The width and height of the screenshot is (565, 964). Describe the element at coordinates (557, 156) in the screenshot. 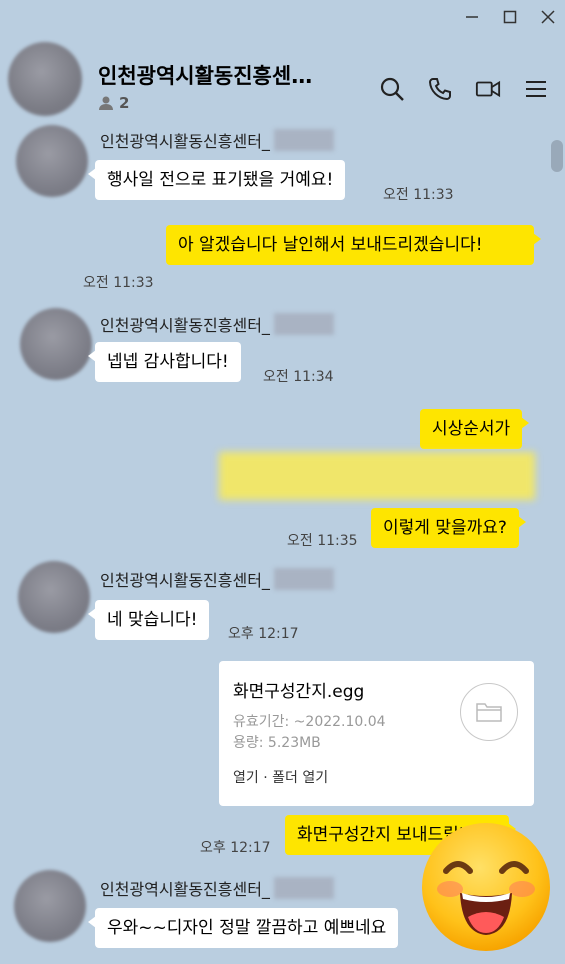

I see `scrollbar-thumb` at that location.